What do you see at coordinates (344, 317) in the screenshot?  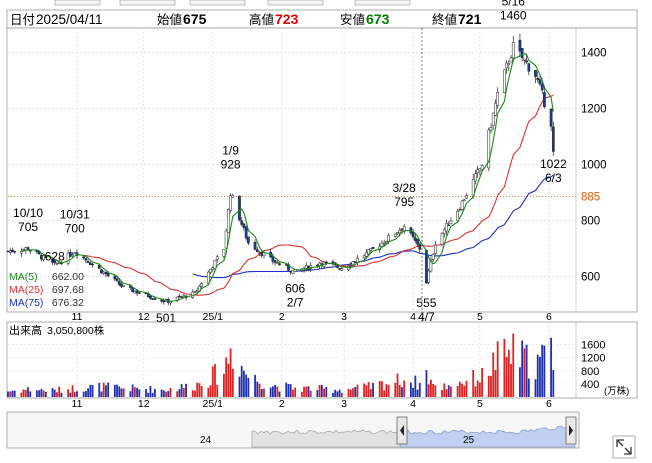 I see `date-tick-label: 3` at bounding box center [344, 317].